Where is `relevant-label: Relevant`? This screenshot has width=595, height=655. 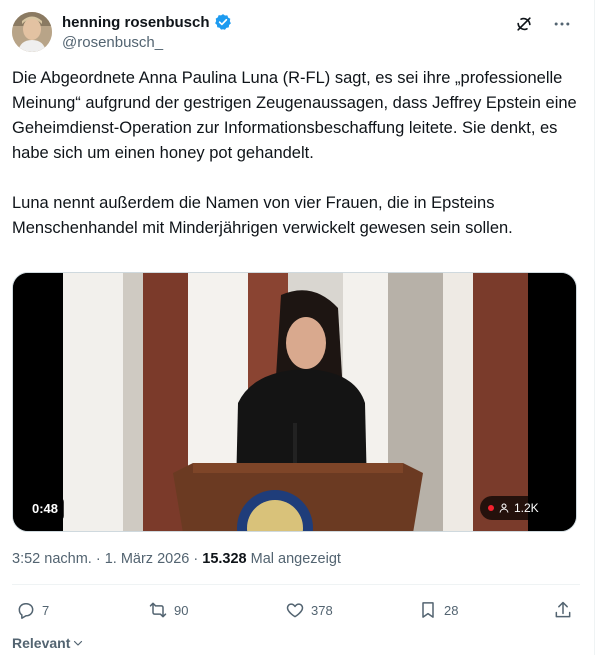 relevant-label: Relevant is located at coordinates (41, 643).